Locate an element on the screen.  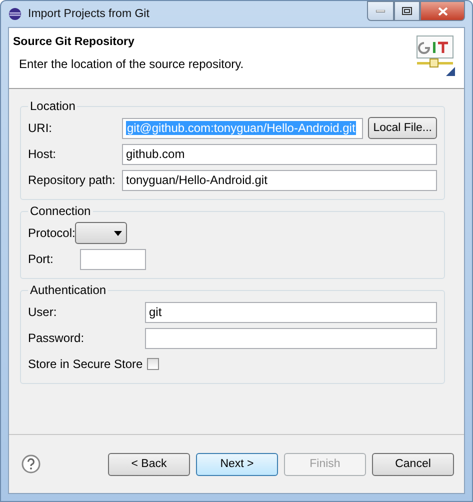
restore-icon is located at coordinates (407, 11).